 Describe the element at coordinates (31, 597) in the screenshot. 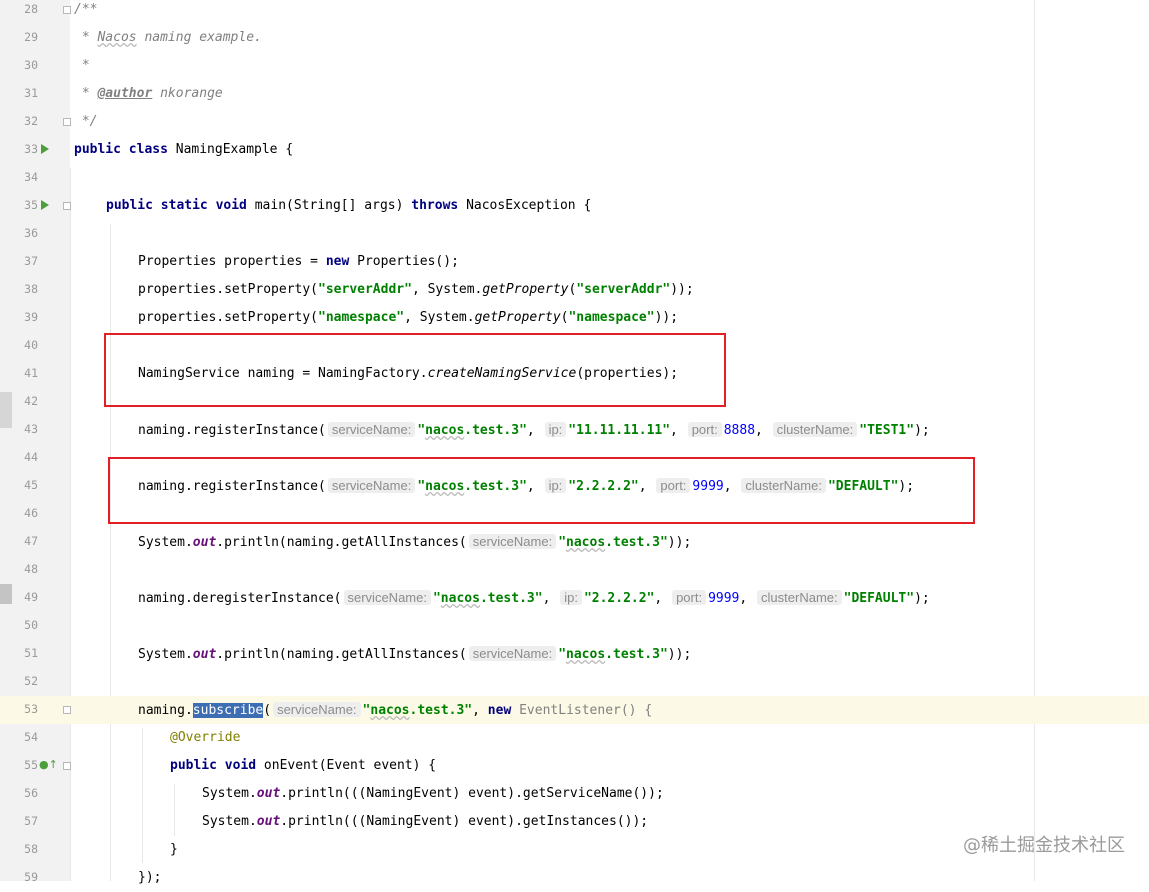

I see `line-number: 49` at that location.